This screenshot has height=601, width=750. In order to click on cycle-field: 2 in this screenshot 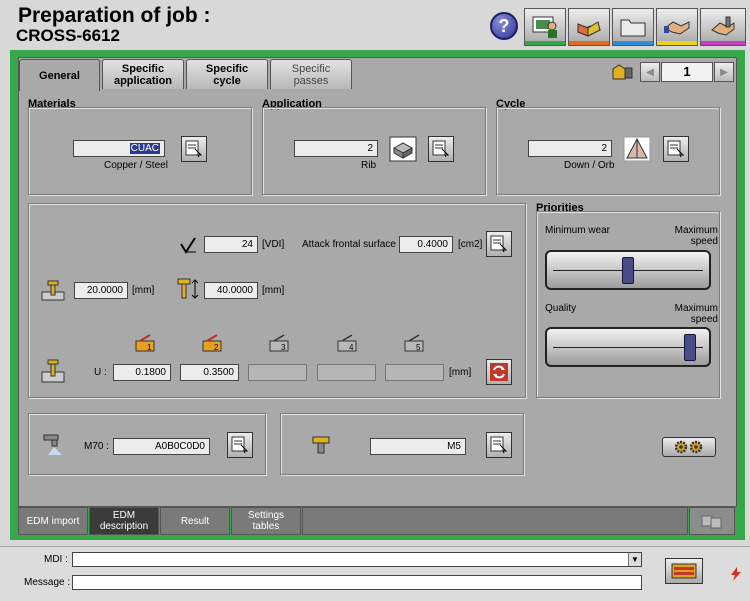, I will do `click(570, 148)`.